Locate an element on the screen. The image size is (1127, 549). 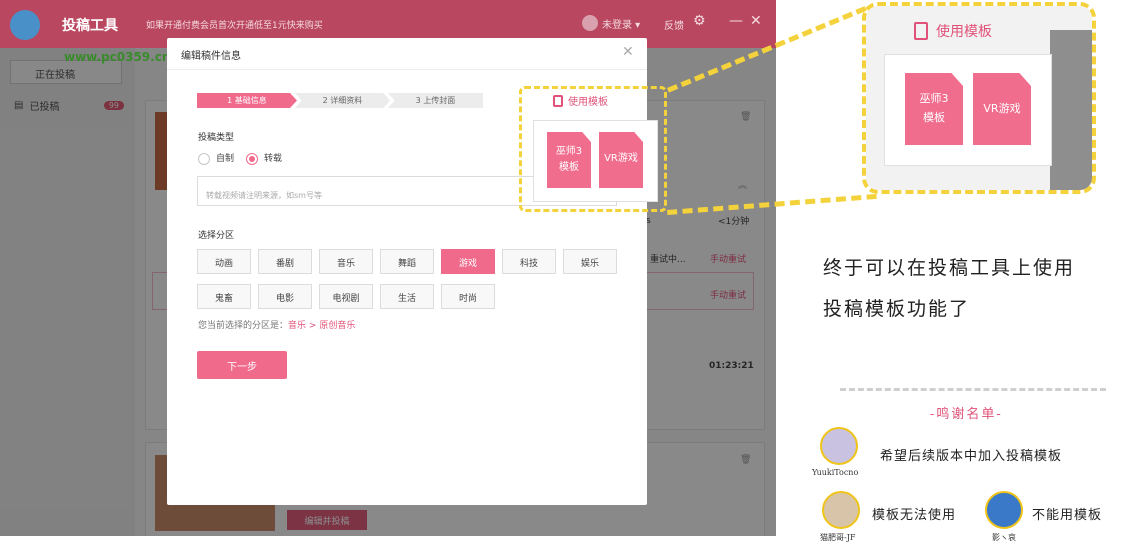
credit-msg-3: 不能用模板 is located at coordinates (1067, 515).